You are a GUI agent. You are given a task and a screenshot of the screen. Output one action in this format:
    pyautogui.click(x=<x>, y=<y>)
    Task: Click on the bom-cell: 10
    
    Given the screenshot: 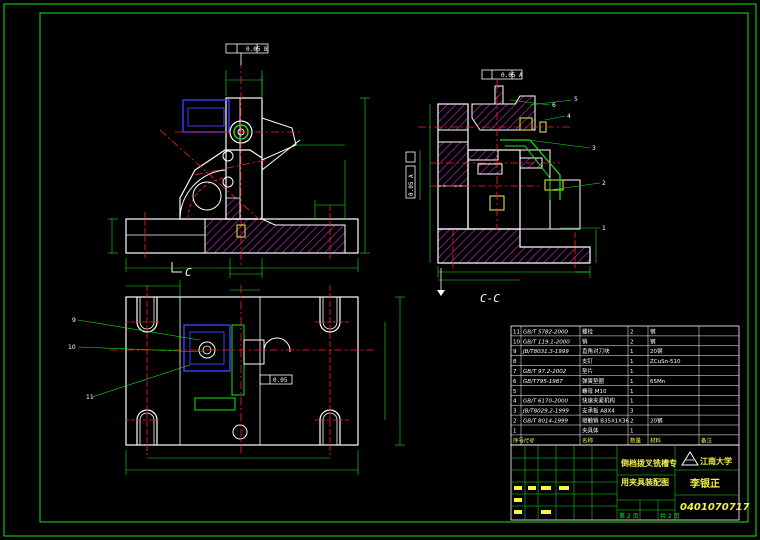 What is the action you would take?
    pyautogui.click(x=516, y=342)
    